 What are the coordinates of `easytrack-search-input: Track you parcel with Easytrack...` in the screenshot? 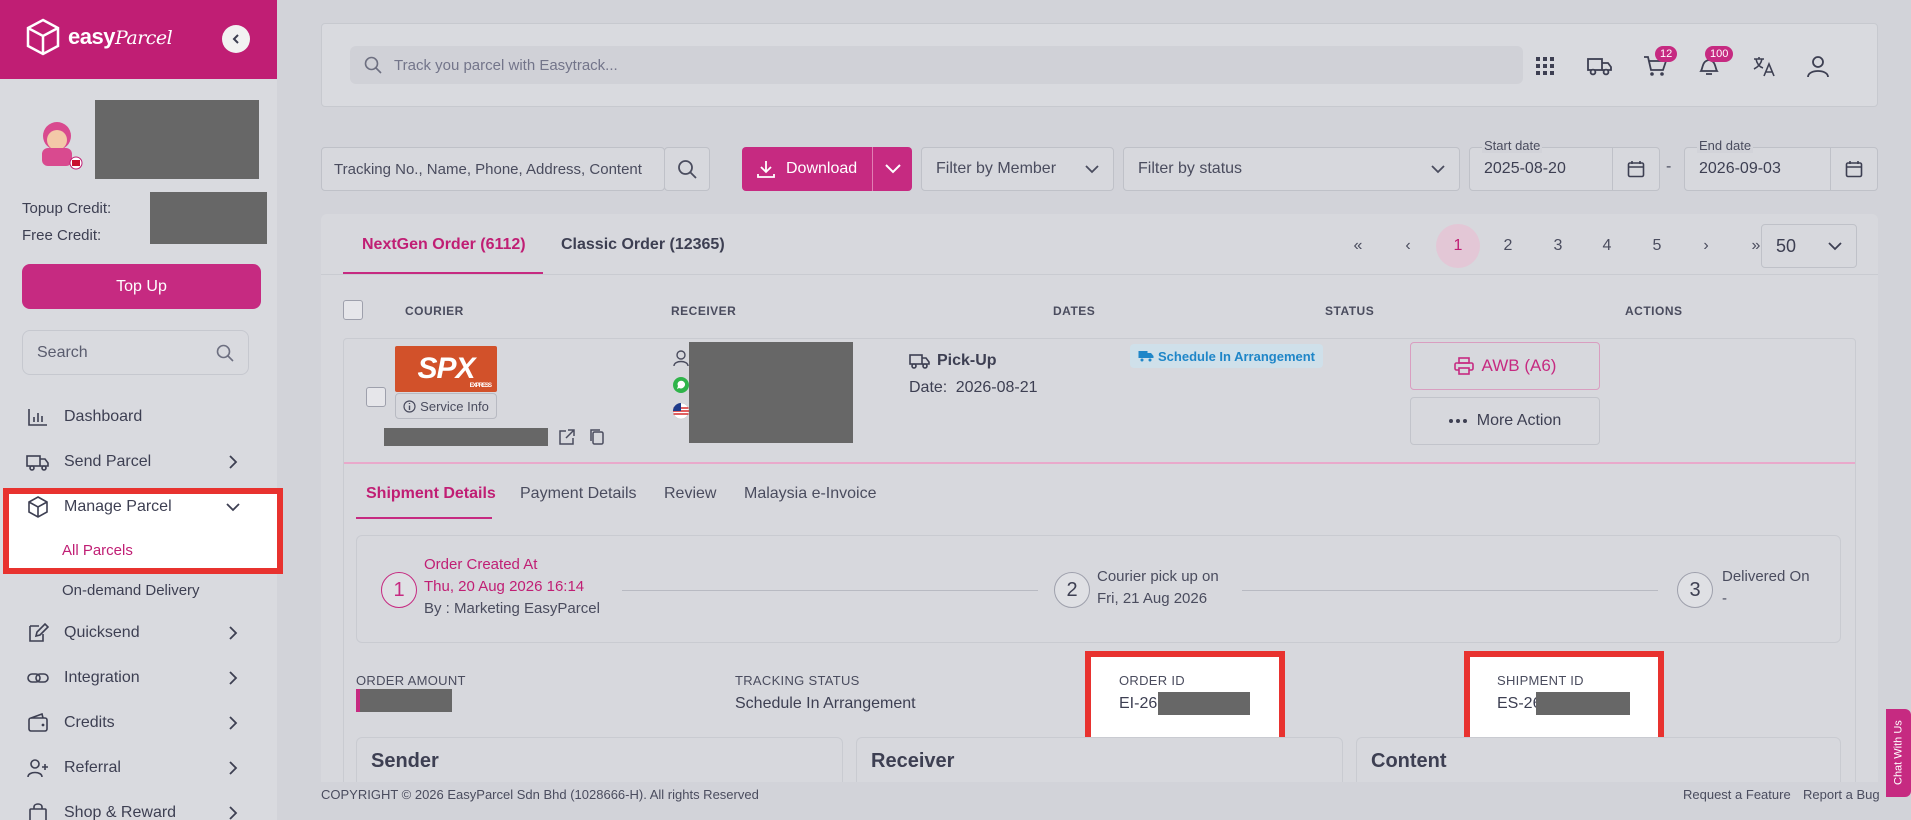 It's located at (936, 65).